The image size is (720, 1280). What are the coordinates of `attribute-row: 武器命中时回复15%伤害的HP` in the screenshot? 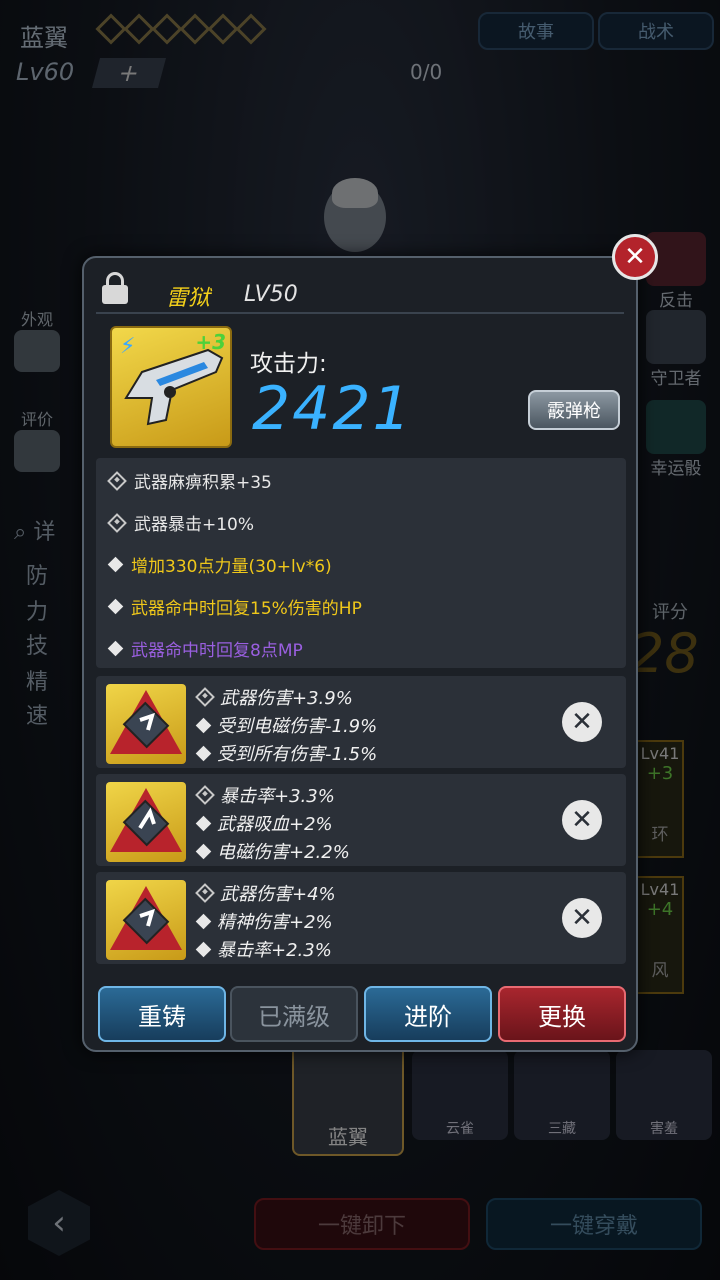 It's located at (234, 606).